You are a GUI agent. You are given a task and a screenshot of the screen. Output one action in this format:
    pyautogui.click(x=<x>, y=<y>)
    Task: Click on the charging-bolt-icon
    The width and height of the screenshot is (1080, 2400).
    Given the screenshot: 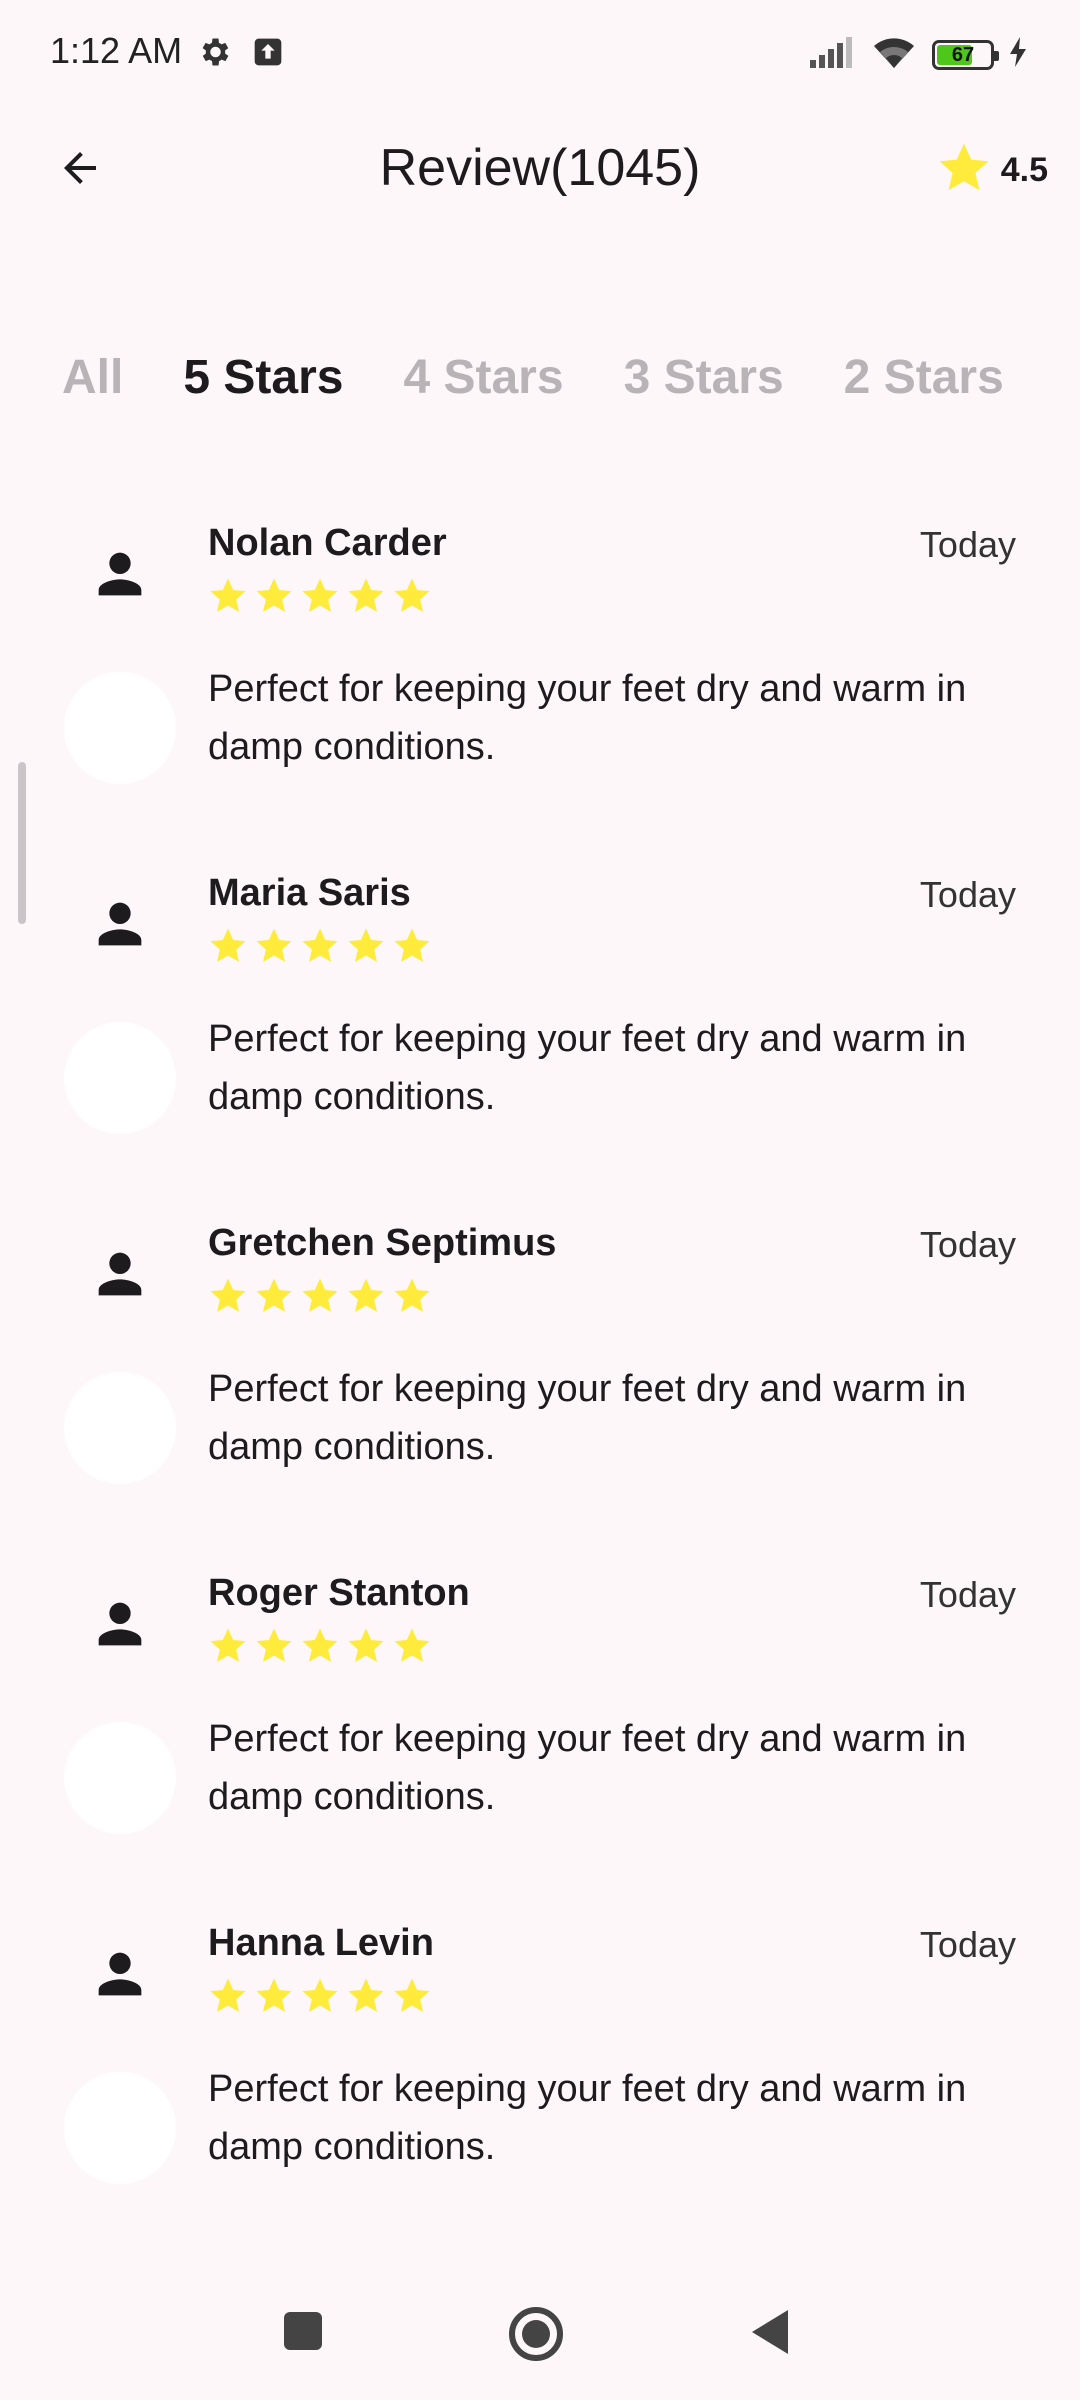 What is the action you would take?
    pyautogui.click(x=1018, y=54)
    